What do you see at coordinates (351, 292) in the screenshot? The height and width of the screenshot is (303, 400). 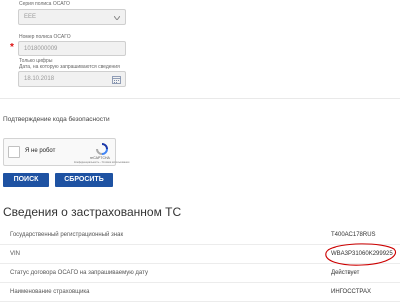 I see `row-value: ИНГОССТРАХ` at bounding box center [351, 292].